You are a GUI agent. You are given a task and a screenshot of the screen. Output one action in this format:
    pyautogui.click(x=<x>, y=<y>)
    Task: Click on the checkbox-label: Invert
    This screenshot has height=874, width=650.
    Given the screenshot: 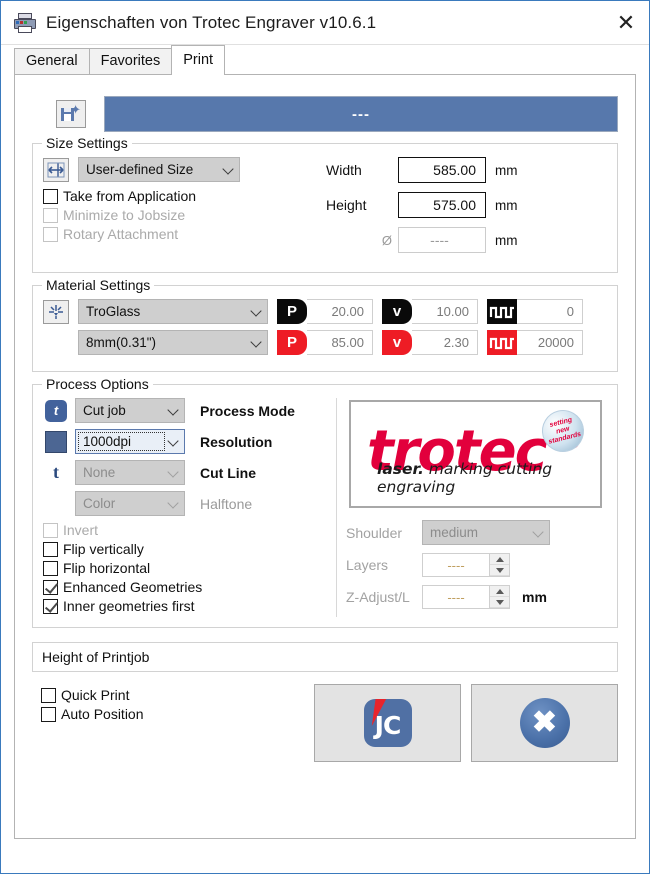 What is the action you would take?
    pyautogui.click(x=81, y=530)
    